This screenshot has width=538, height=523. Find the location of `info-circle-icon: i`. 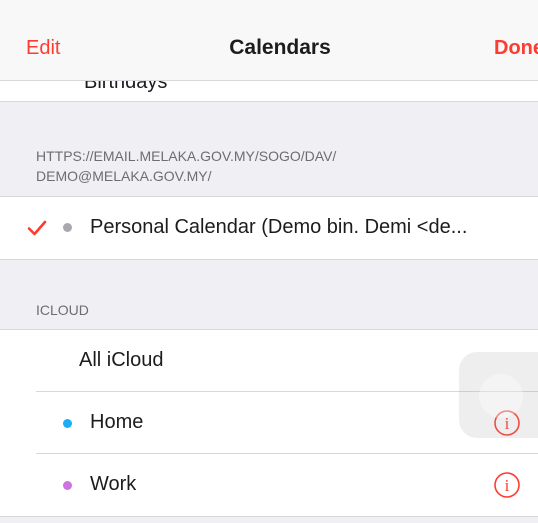

info-circle-icon: i is located at coordinates (507, 485).